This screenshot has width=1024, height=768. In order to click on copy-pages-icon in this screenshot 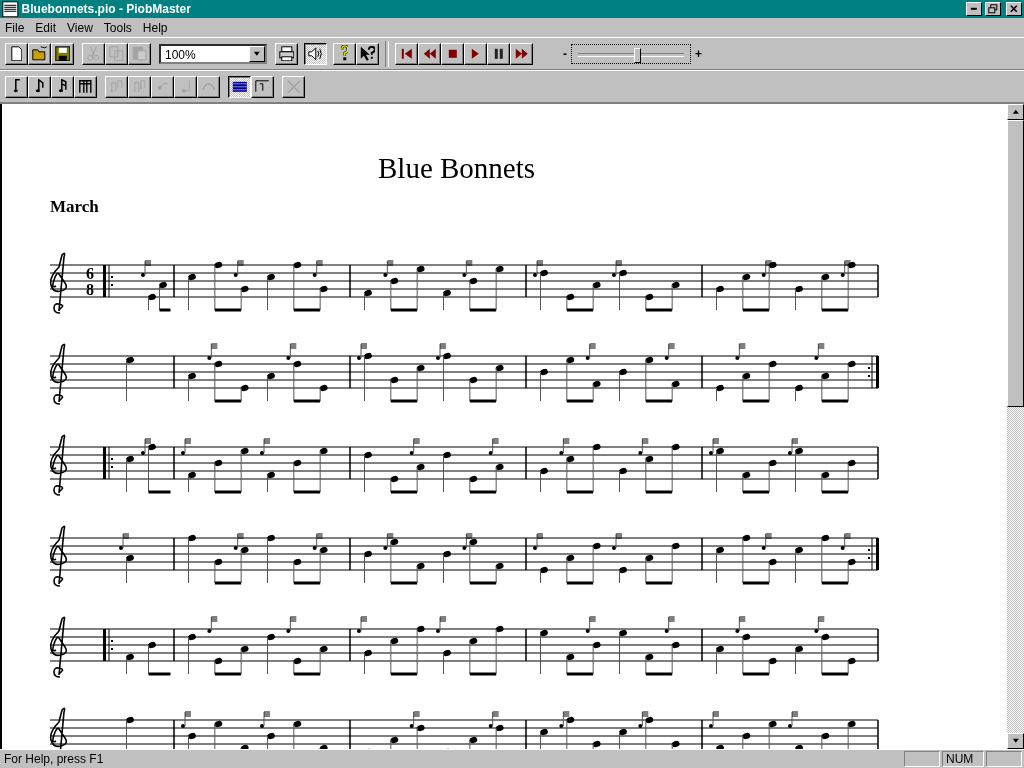, I will do `click(116, 53)`.